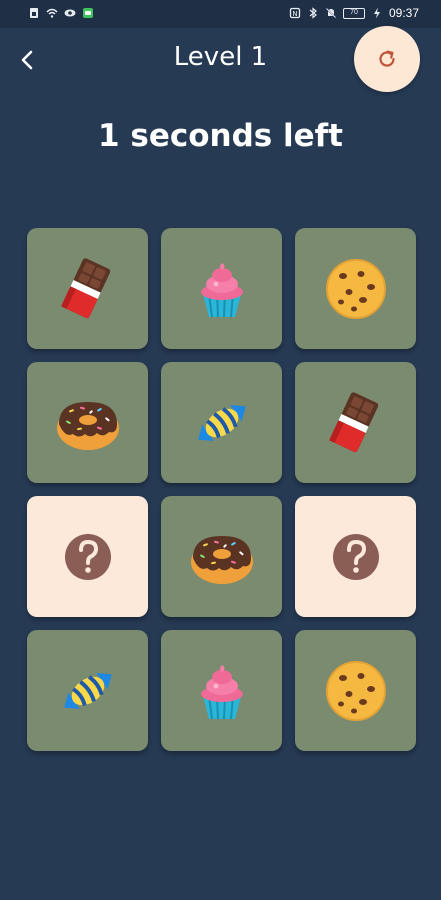 The width and height of the screenshot is (441, 900). Describe the element at coordinates (330, 13) in the screenshot. I see `mute-icon` at that location.